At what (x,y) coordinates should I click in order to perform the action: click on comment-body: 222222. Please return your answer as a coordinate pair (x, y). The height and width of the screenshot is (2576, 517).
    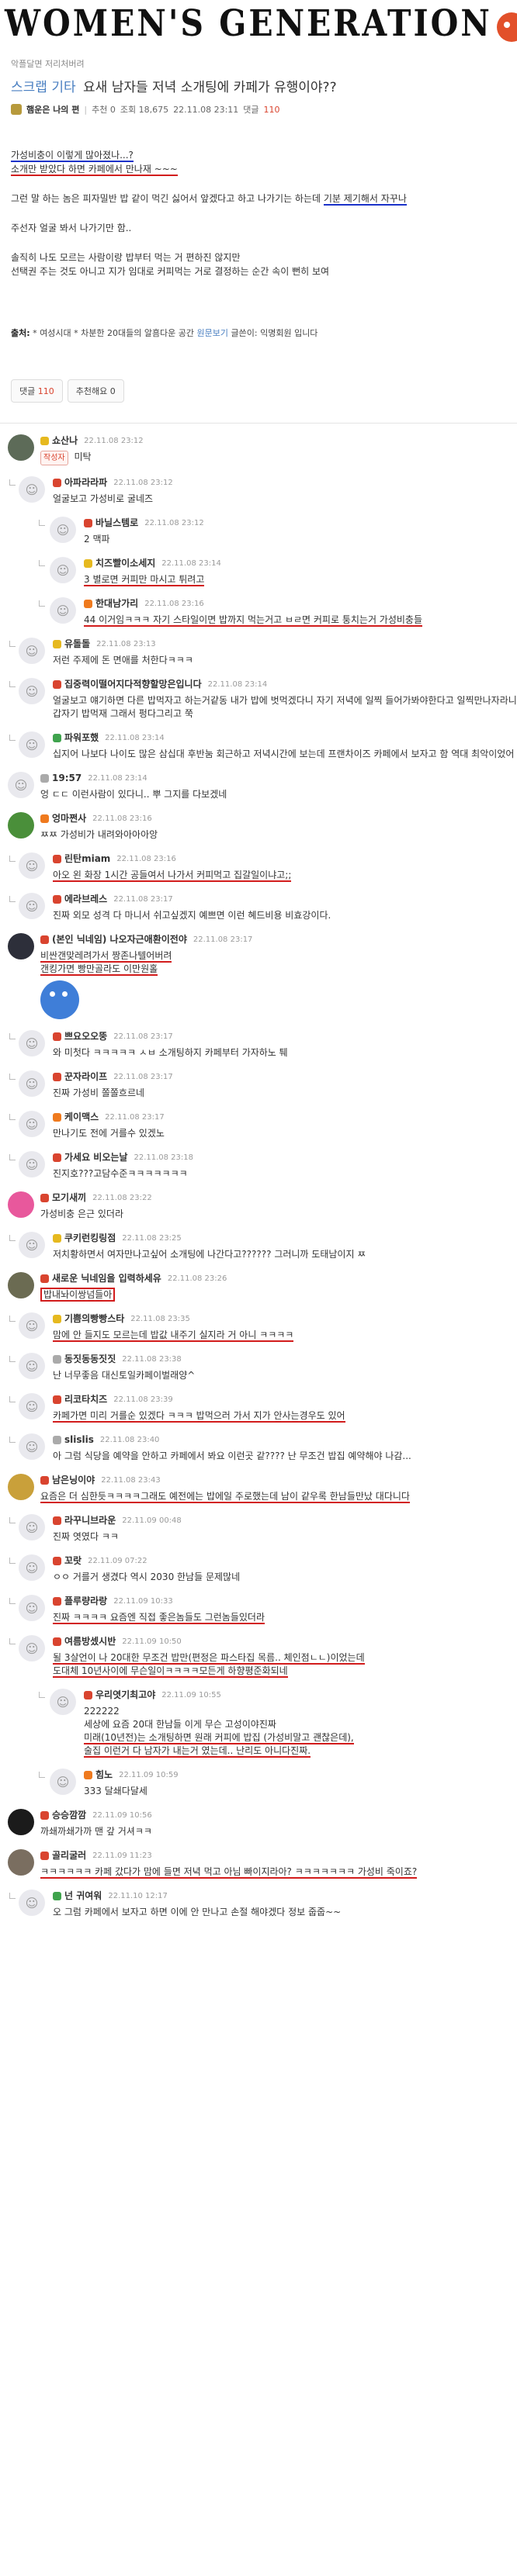
    Looking at the image, I should click on (102, 1711).